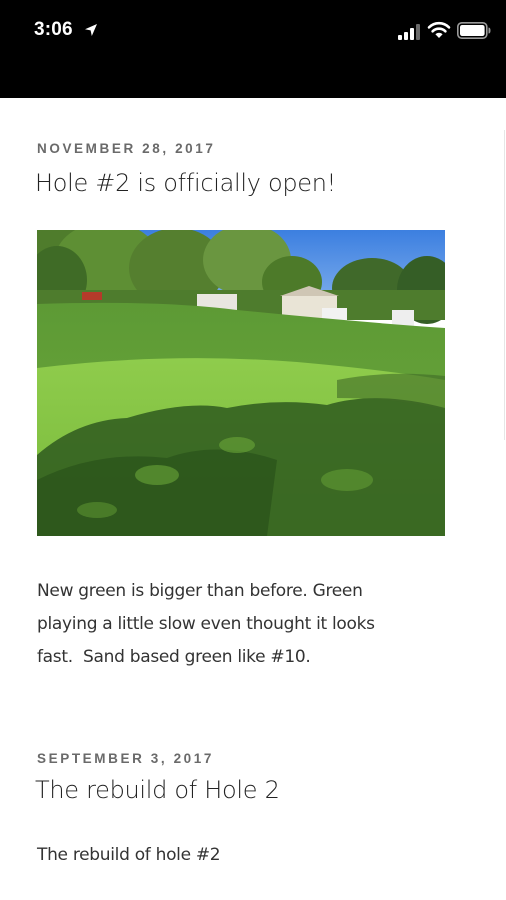 Image resolution: width=506 pixels, height=900 pixels. What do you see at coordinates (157, 790) in the screenshot?
I see `post-title-link: The rebuild of Hole 2` at bounding box center [157, 790].